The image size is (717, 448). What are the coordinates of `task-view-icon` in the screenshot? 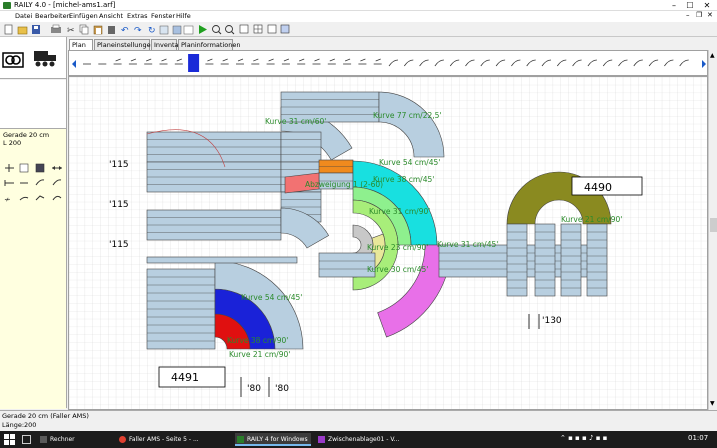 It's located at (26, 439).